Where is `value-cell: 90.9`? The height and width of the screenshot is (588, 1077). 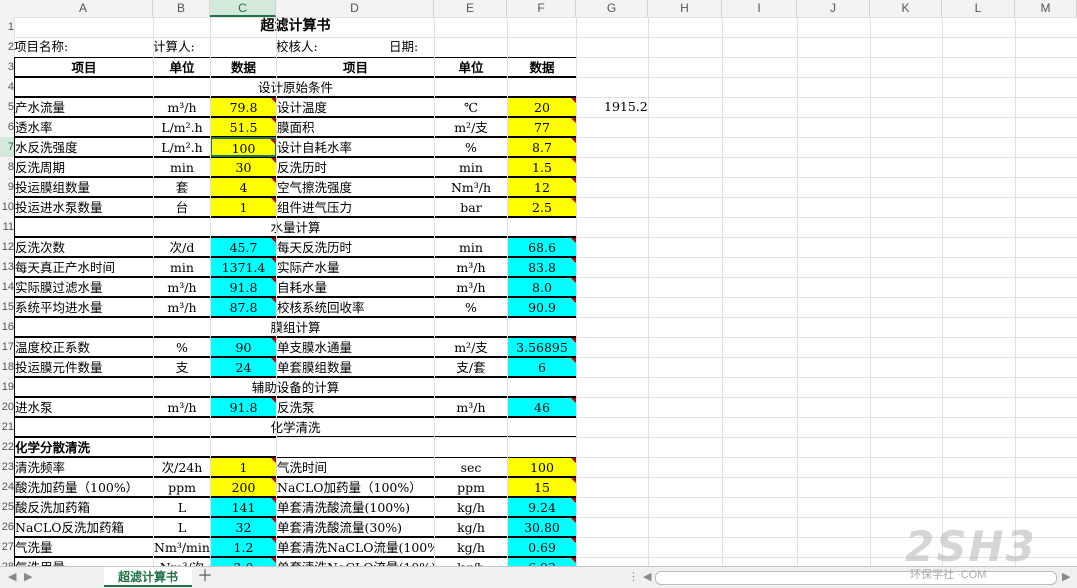 value-cell: 90.9 is located at coordinates (542, 307).